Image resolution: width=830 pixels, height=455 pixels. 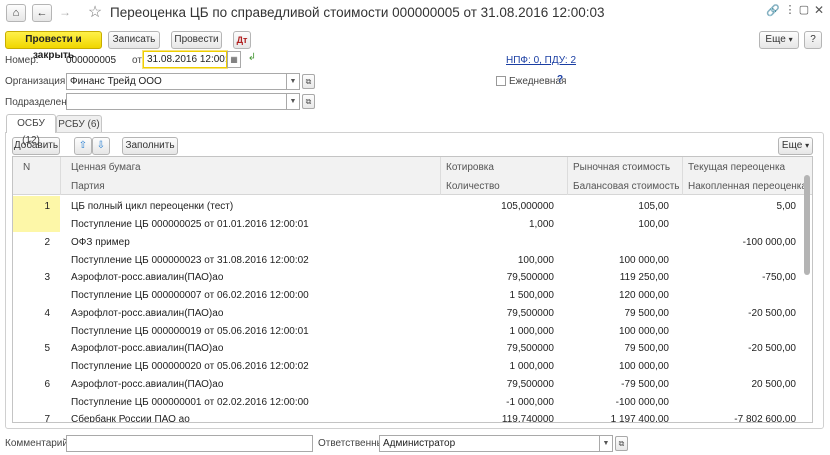 I want to click on fill-button: Заполнить, so click(x=150, y=146).